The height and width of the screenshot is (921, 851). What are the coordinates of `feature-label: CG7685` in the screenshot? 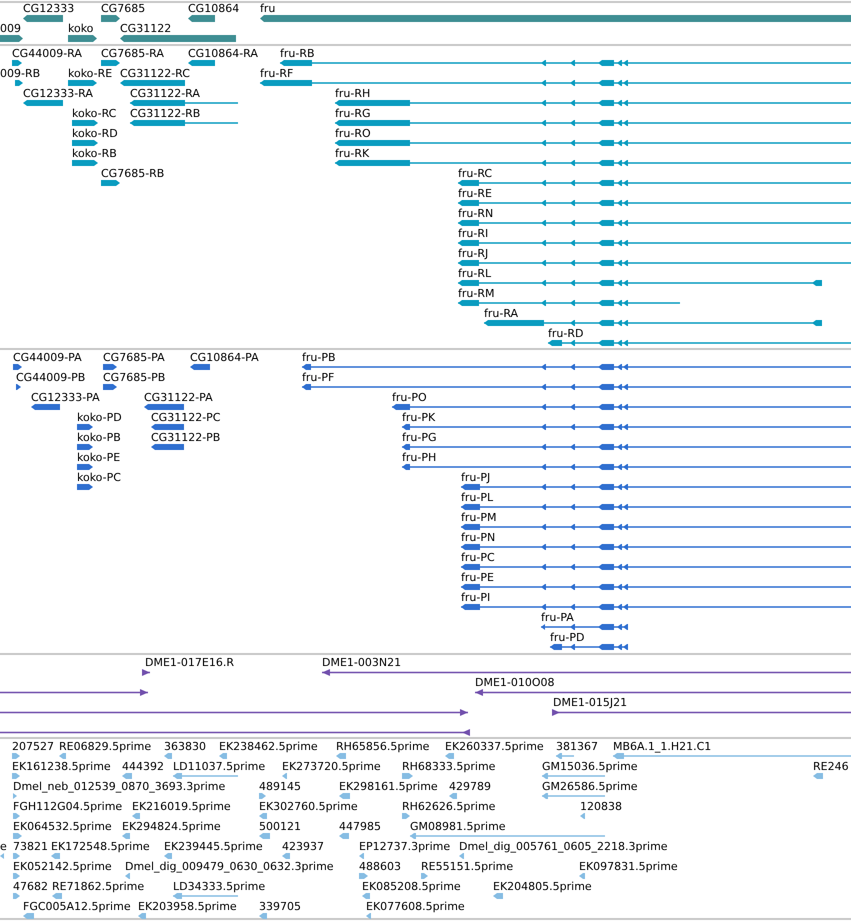 It's located at (123, 8).